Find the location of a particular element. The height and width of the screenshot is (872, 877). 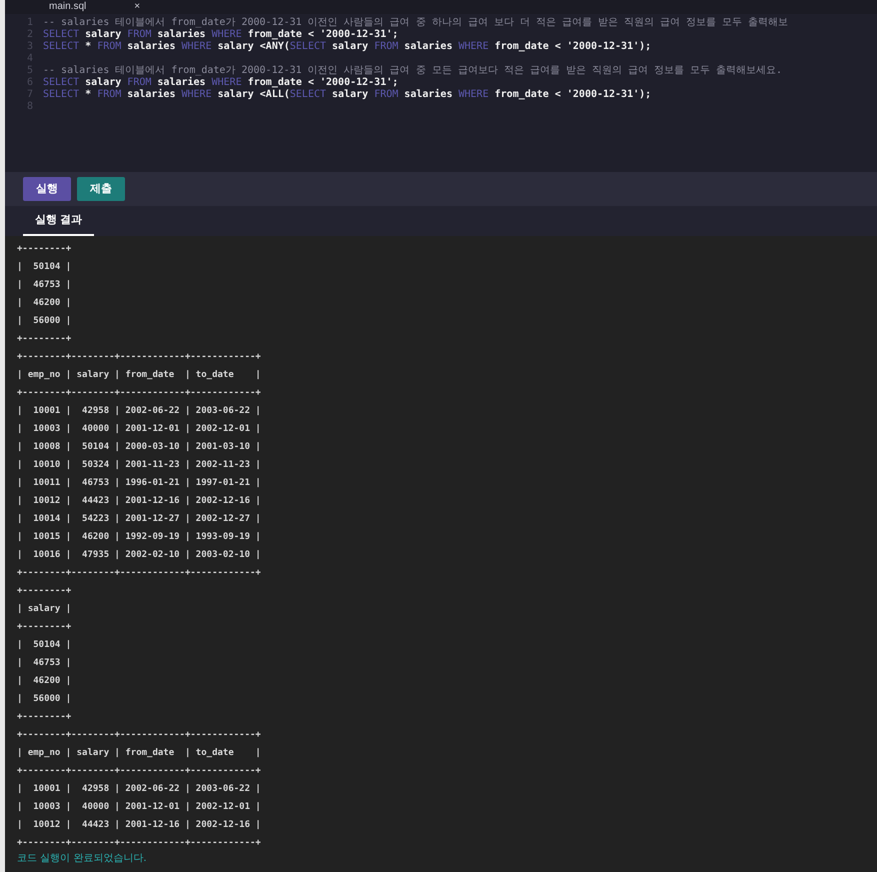

output-line: | 10010 | 50324 | 2001-11-23 | 2002-11-23 | is located at coordinates (139, 465).